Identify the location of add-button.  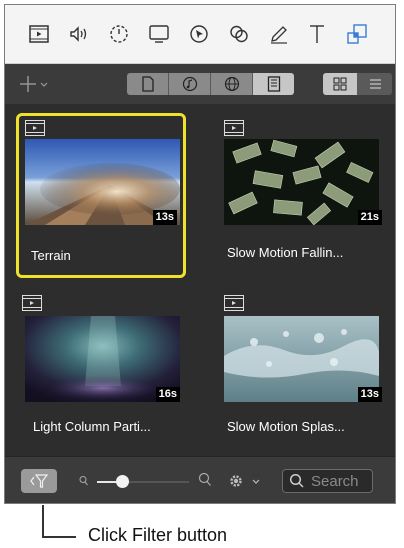
(35, 84).